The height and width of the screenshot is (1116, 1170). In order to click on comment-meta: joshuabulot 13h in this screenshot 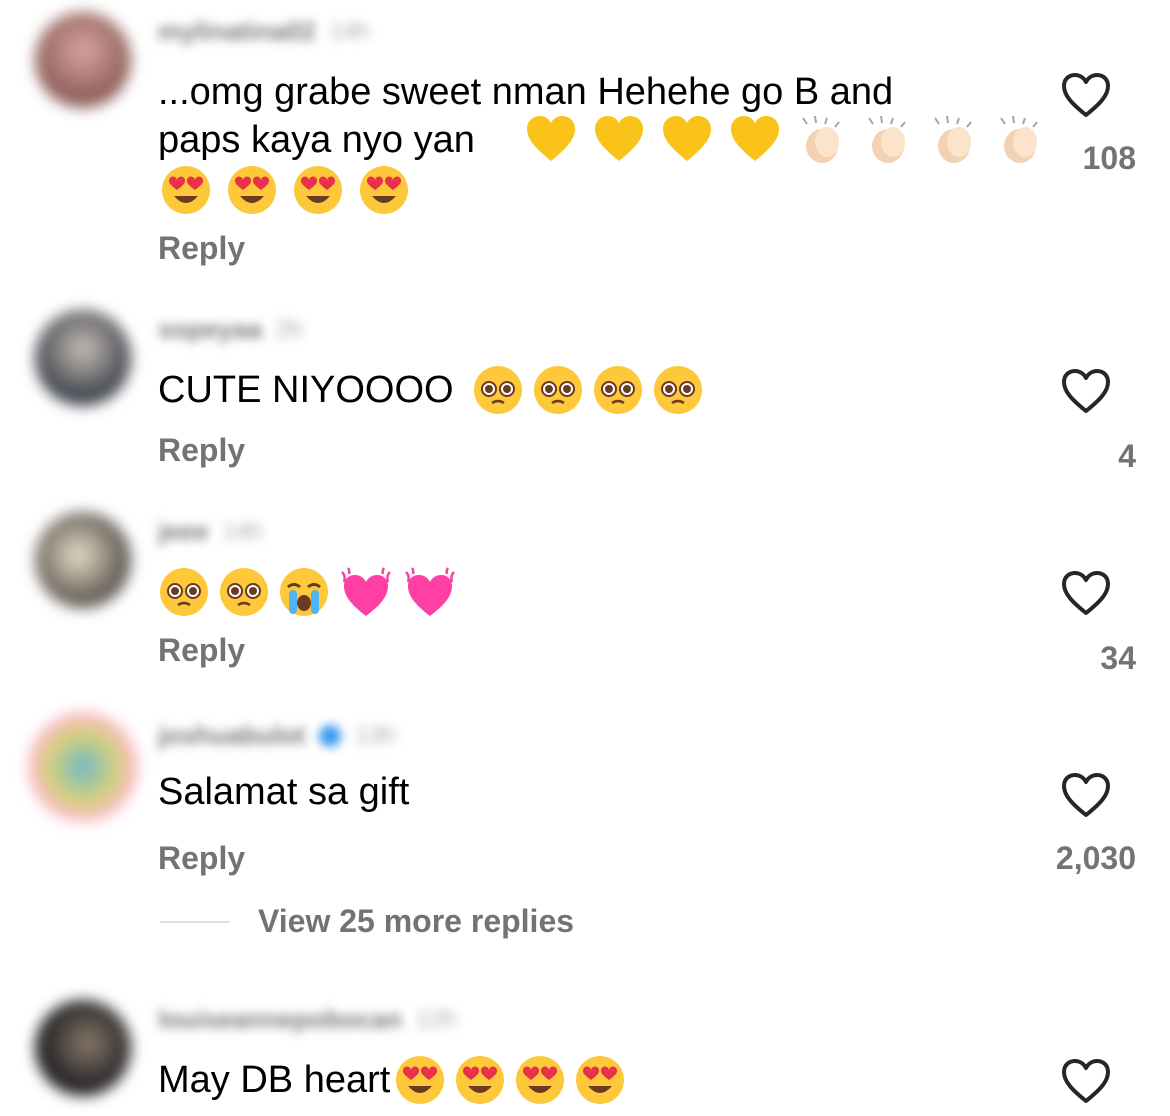, I will do `click(276, 735)`.